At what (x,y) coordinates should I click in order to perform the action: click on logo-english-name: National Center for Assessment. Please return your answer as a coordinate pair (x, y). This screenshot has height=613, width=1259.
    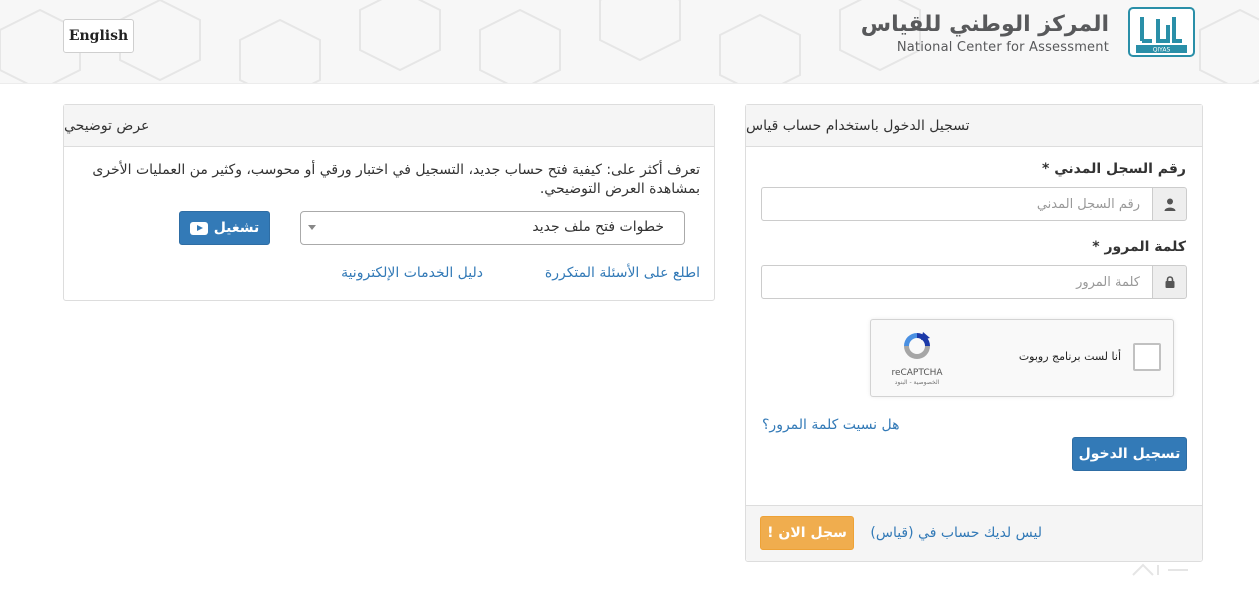
    Looking at the image, I should click on (1002, 47).